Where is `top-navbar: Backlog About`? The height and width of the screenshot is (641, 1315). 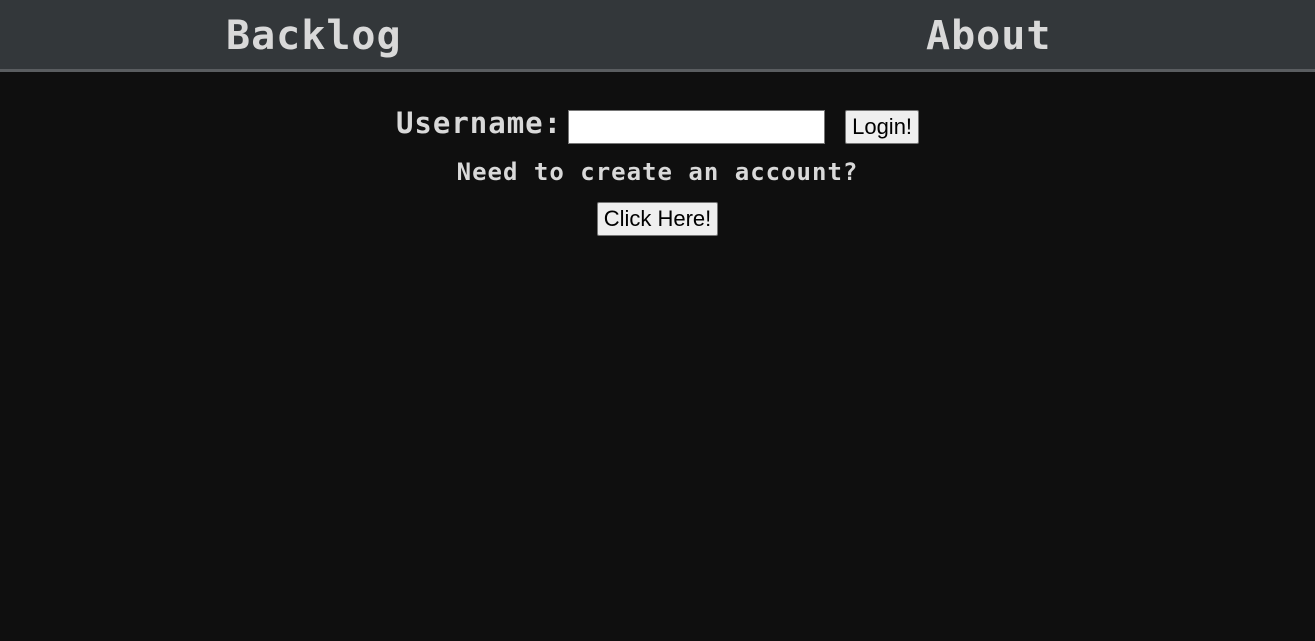
top-navbar: Backlog About is located at coordinates (657, 36).